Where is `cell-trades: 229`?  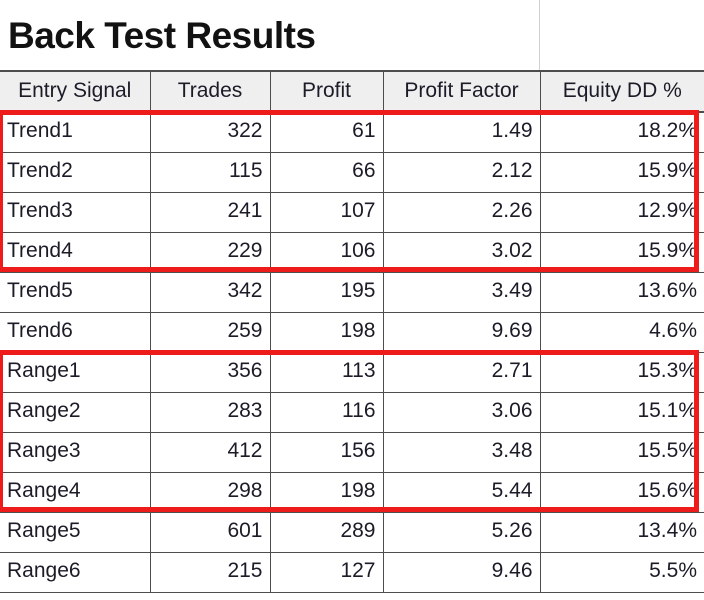
cell-trades: 229 is located at coordinates (210, 252).